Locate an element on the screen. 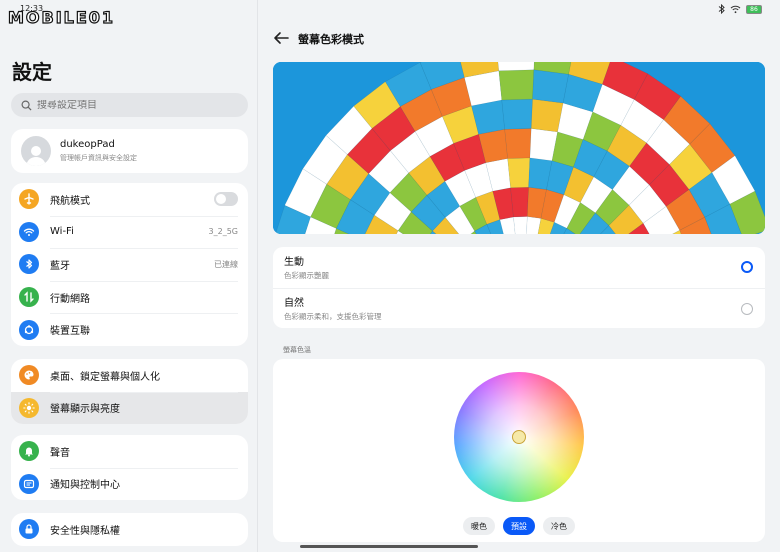 This screenshot has height=552, width=780. bluetooth-icon is located at coordinates (29, 264).